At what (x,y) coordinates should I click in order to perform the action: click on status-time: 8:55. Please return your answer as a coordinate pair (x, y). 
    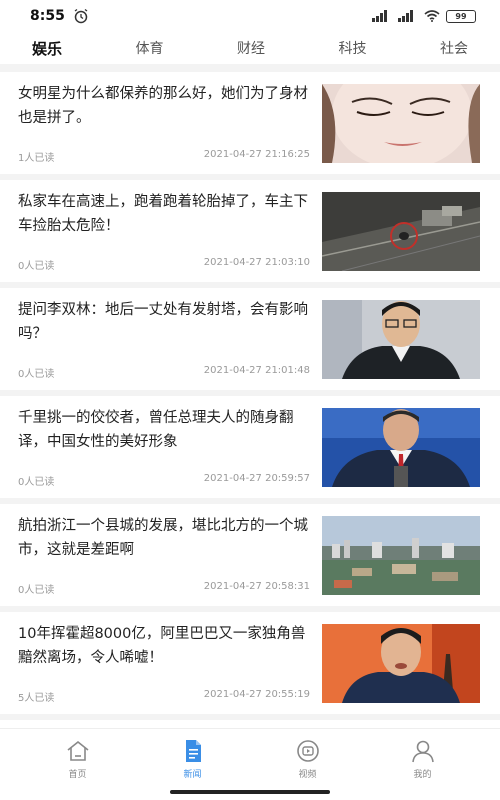
    Looking at the image, I should click on (47, 16).